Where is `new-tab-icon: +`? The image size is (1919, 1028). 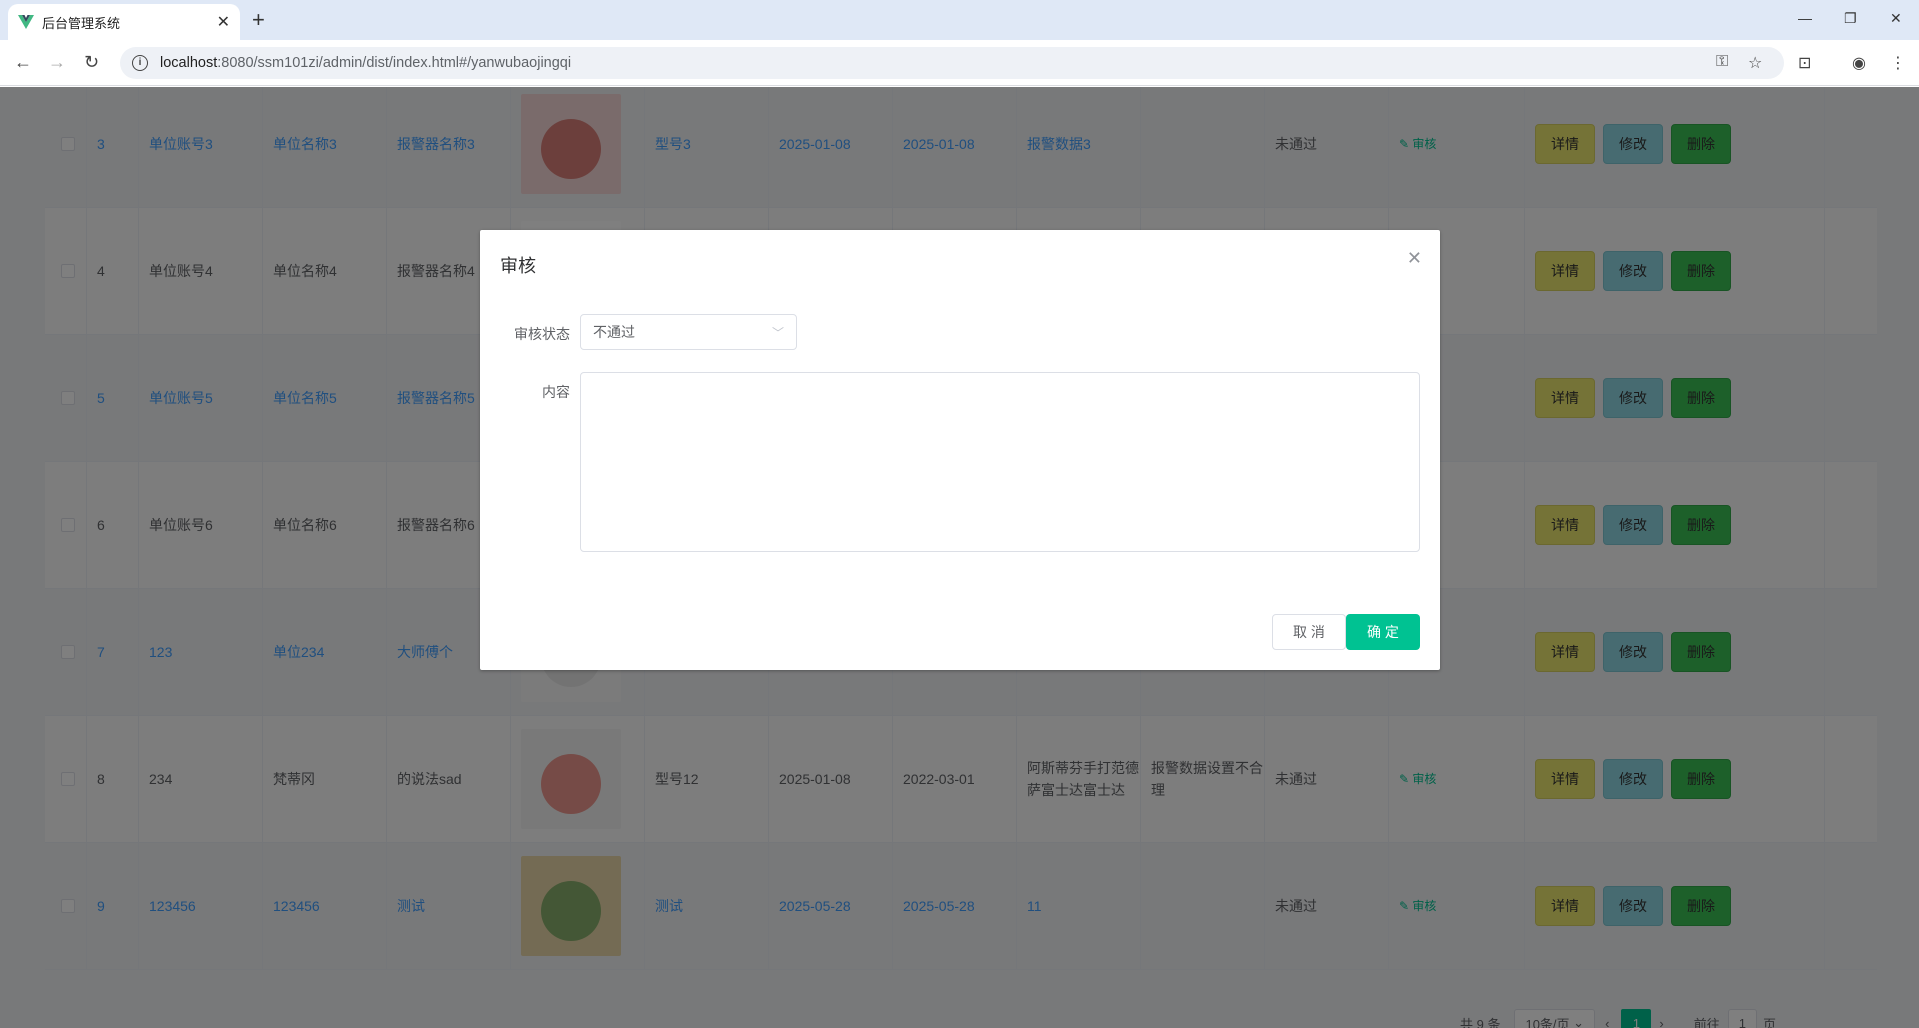
new-tab-icon: + is located at coordinates (258, 20).